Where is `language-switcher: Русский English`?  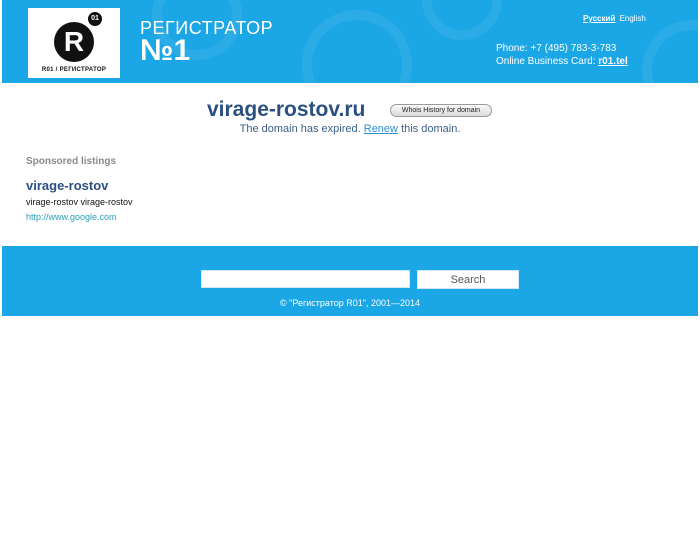
language-switcher: Русский English is located at coordinates (614, 18).